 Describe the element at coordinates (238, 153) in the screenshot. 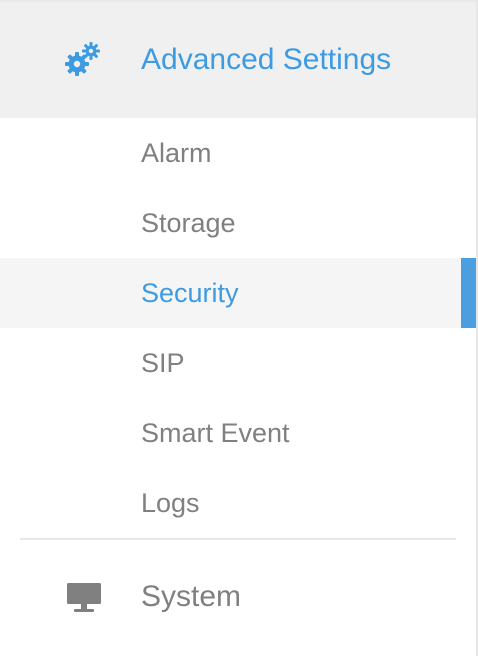

I see `submenu-item-alarm: Alarm` at that location.